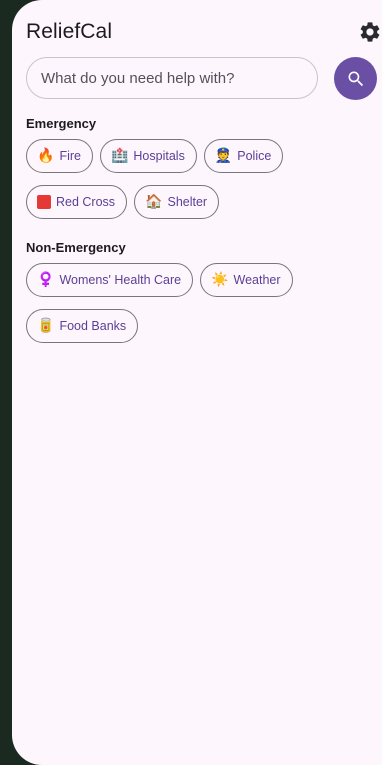 This screenshot has height=765, width=382. Describe the element at coordinates (70, 156) in the screenshot. I see `chip-label: Fire` at that location.